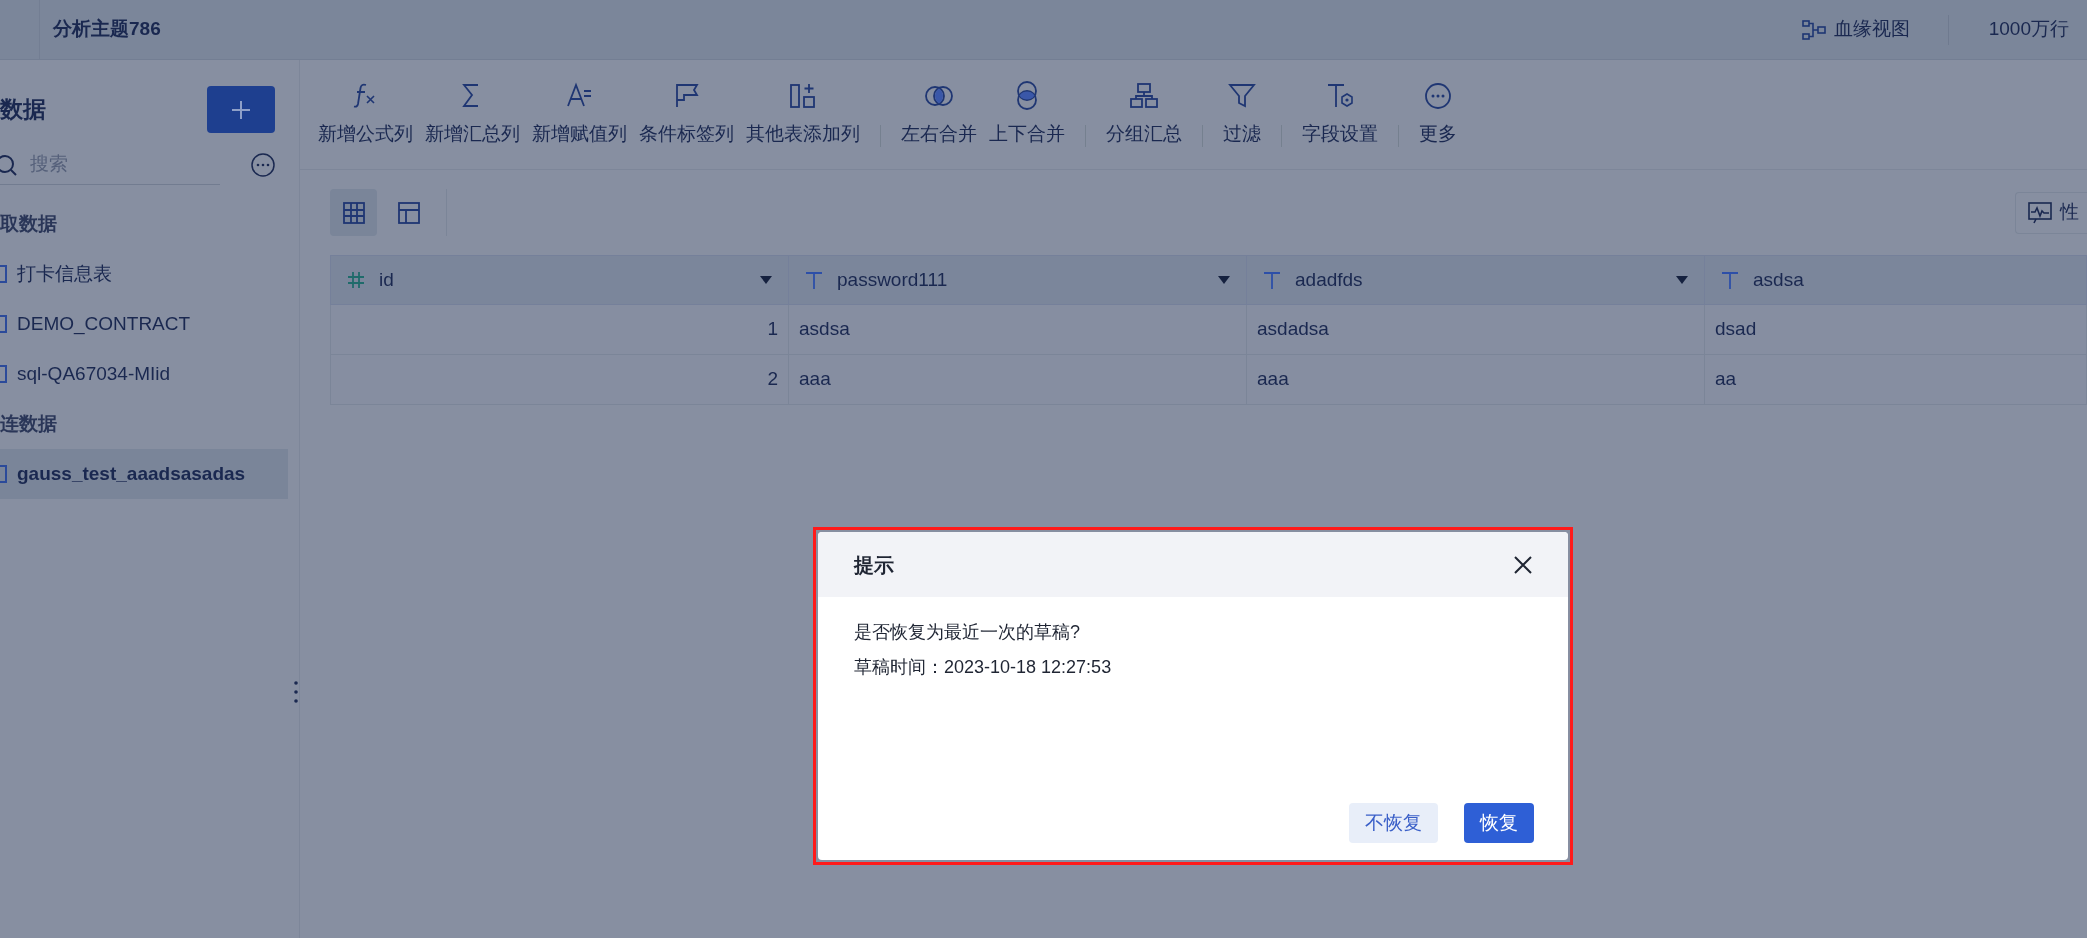 The height and width of the screenshot is (938, 2087). I want to click on analysis-title: 分析主题786, so click(107, 29).